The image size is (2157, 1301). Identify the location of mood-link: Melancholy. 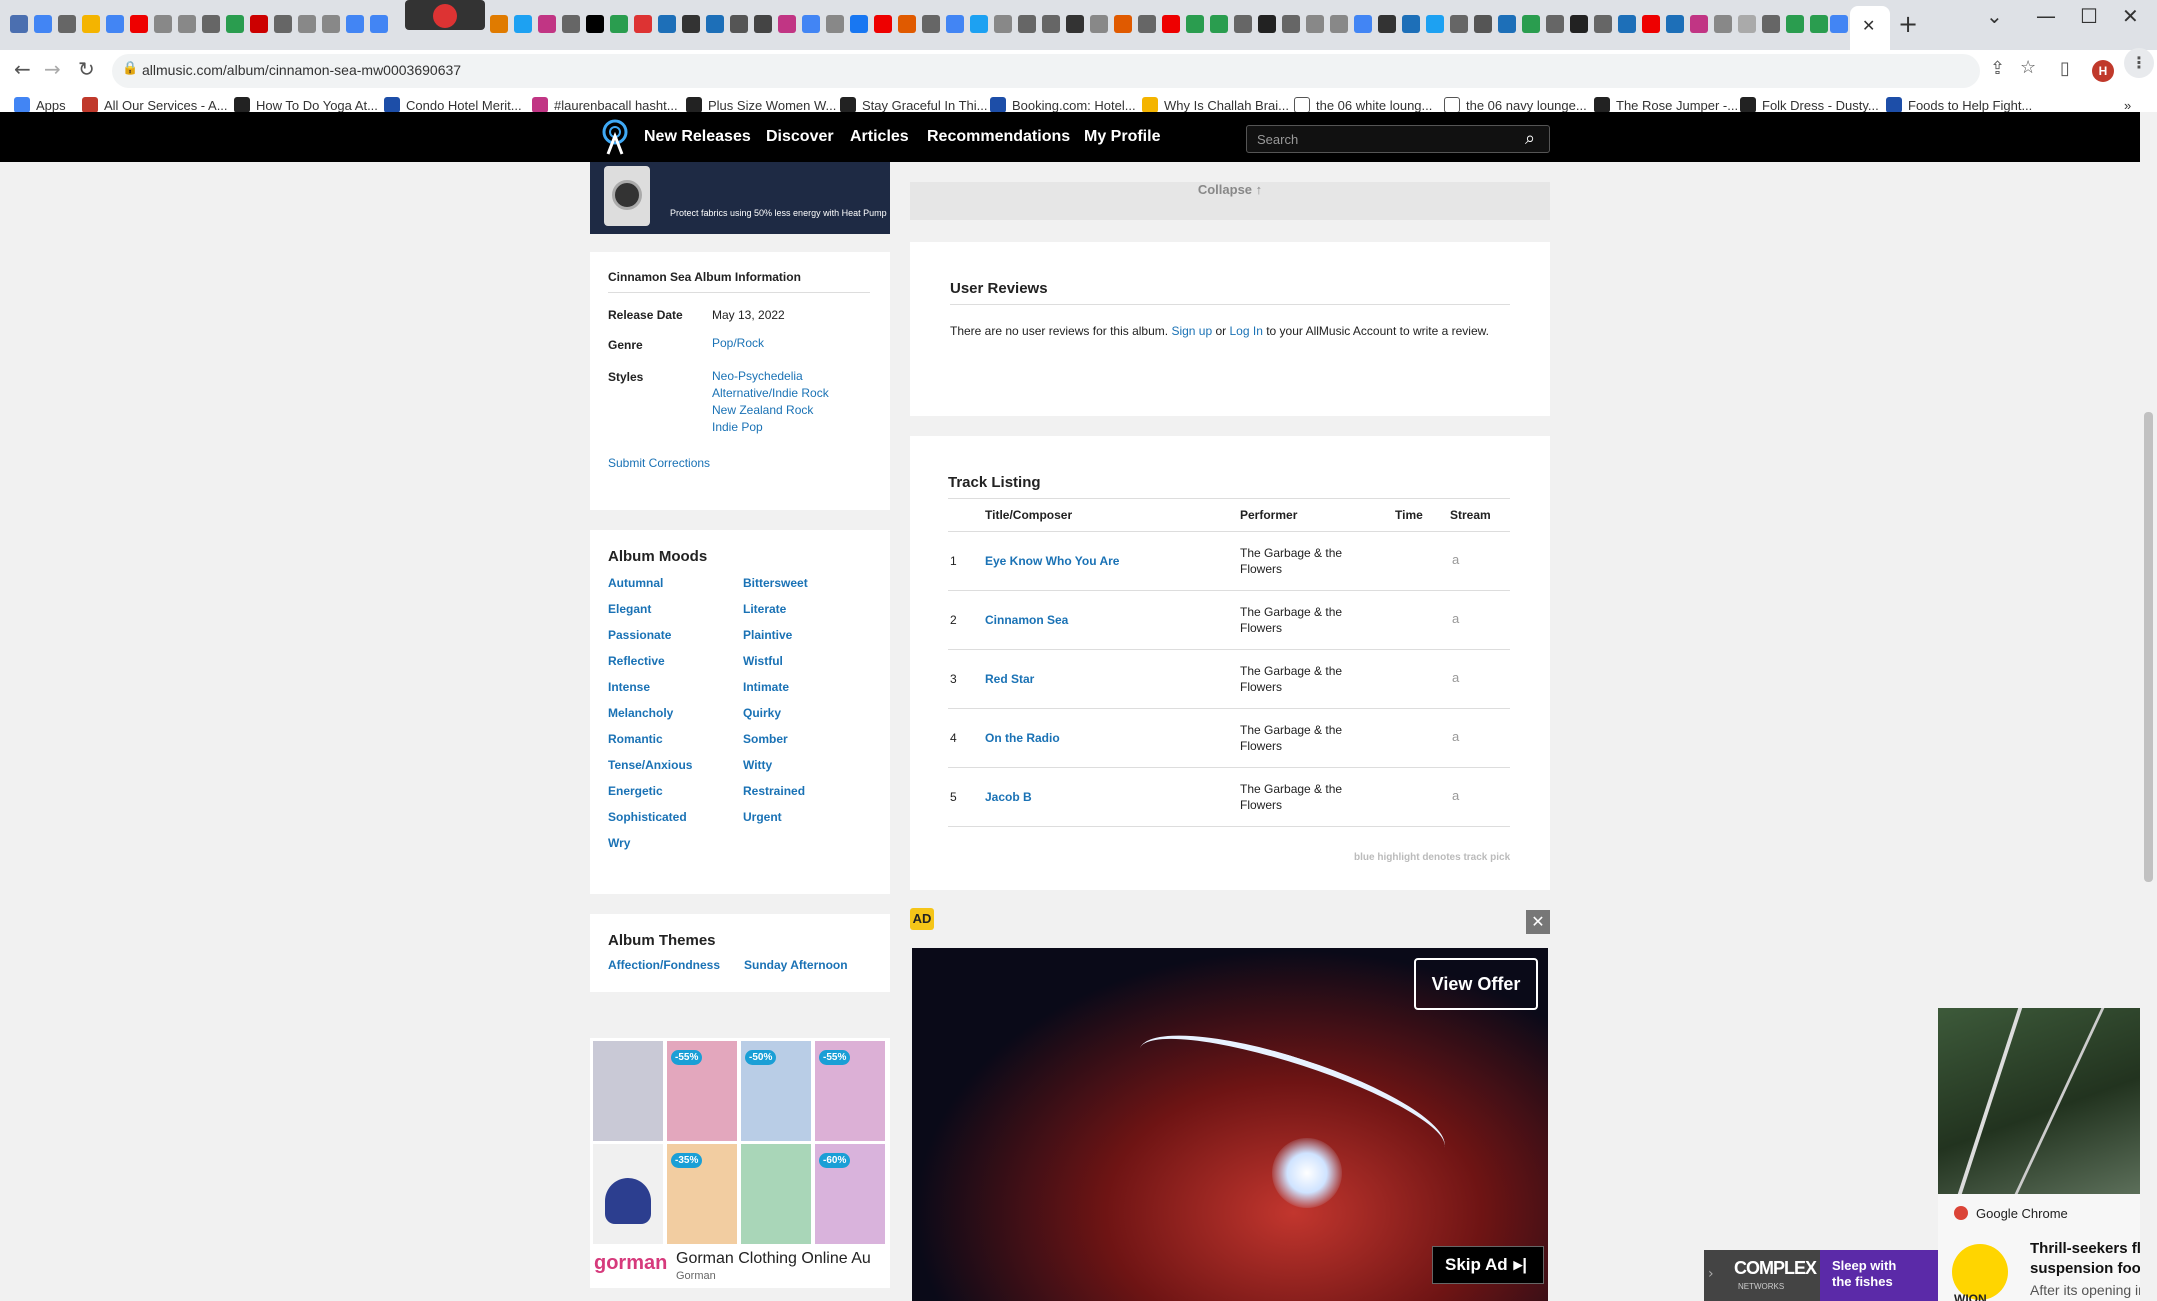
(640, 713).